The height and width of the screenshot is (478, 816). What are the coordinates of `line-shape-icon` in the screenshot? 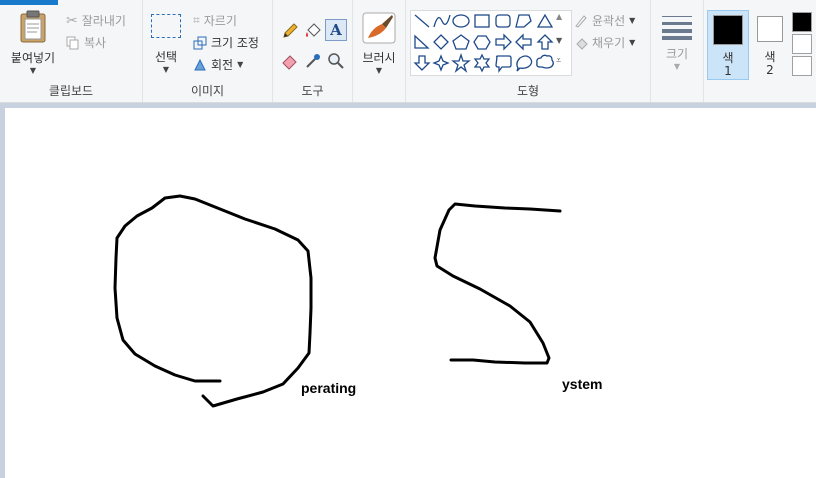 It's located at (422, 21).